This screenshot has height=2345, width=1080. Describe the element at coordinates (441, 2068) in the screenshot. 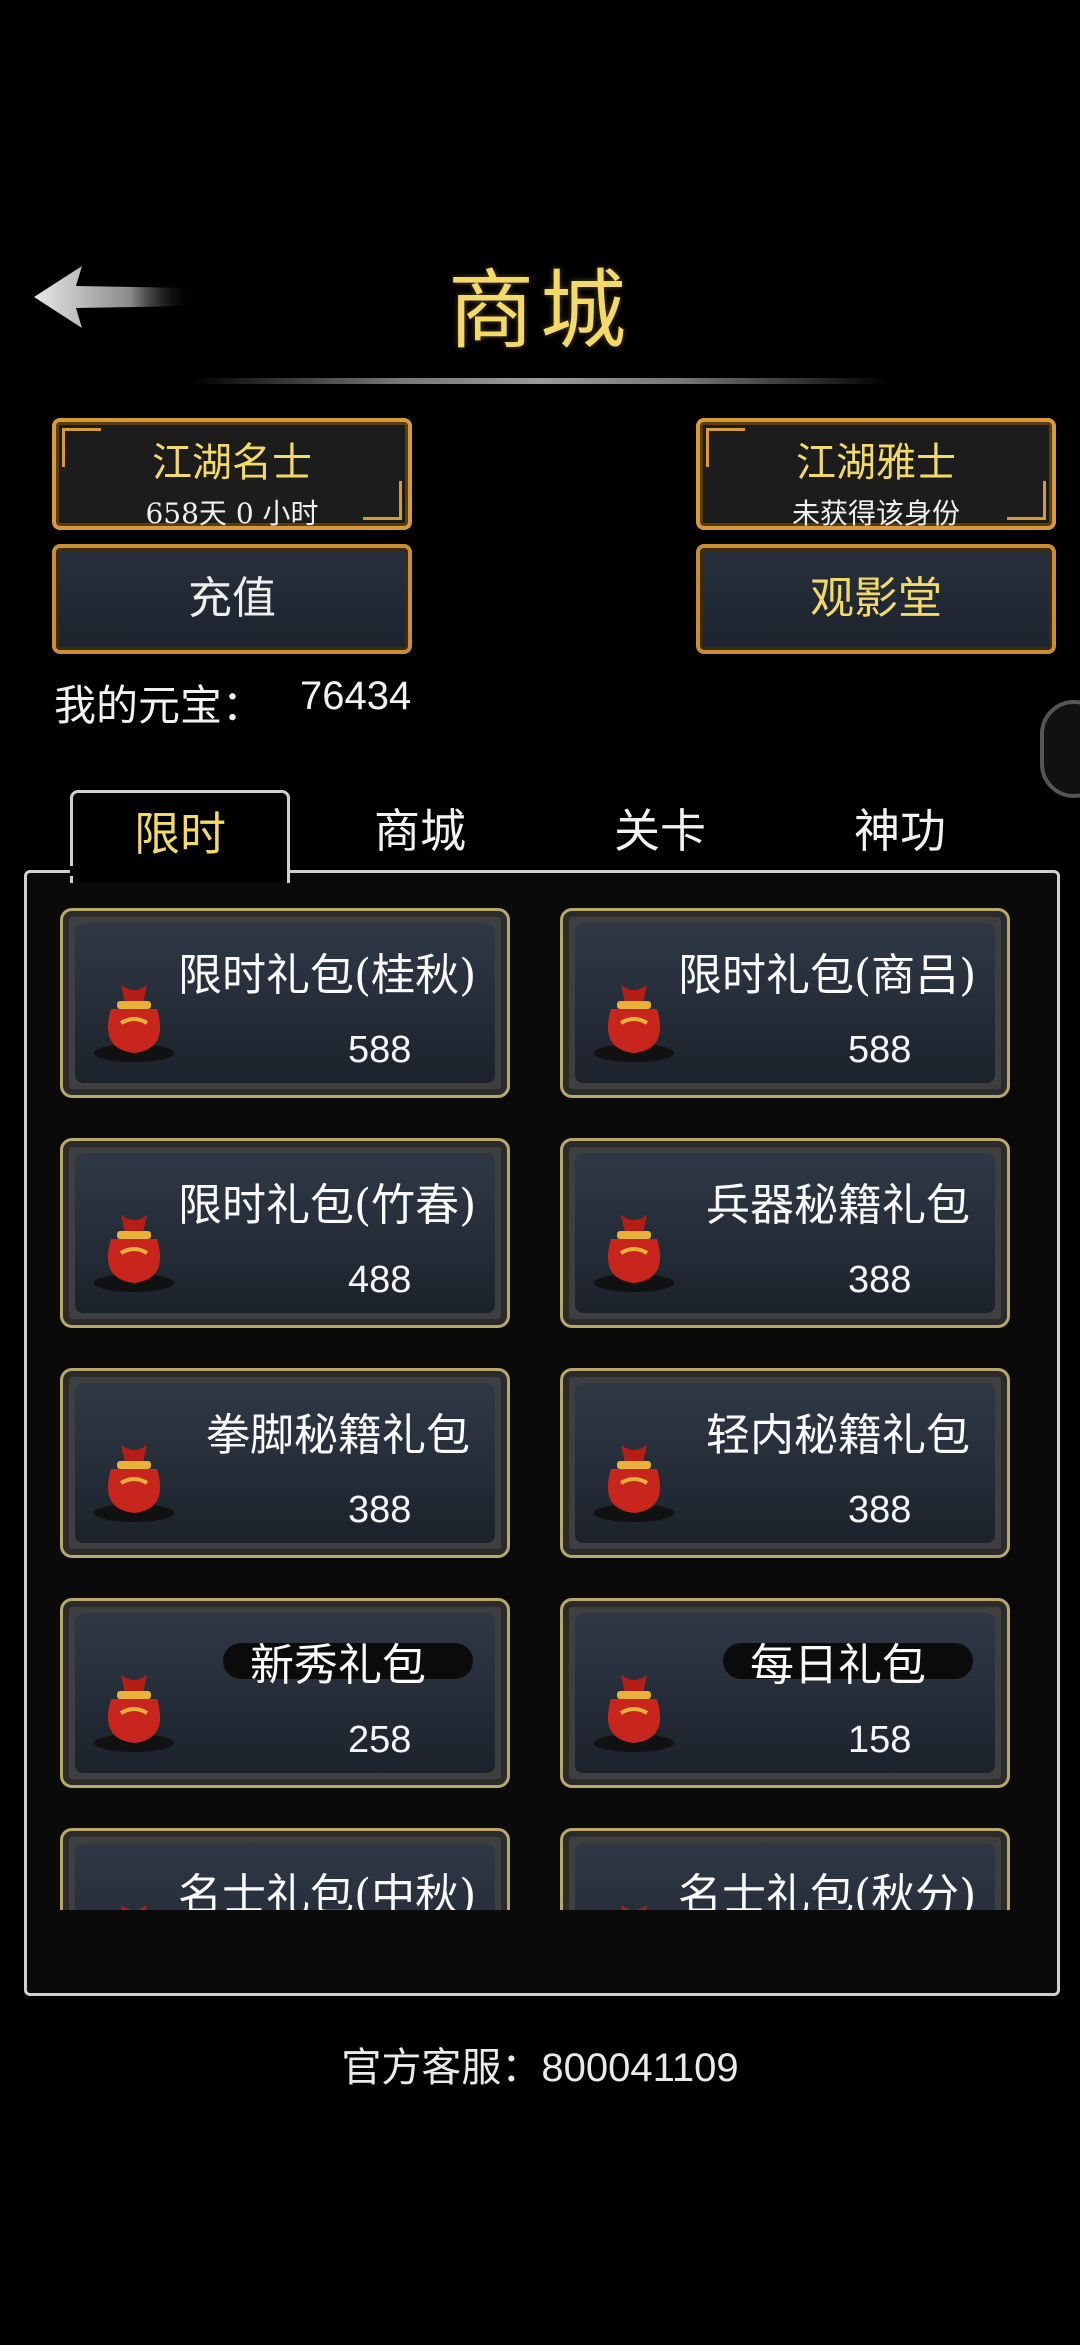

I see `support-label: 官方客服：` at that location.